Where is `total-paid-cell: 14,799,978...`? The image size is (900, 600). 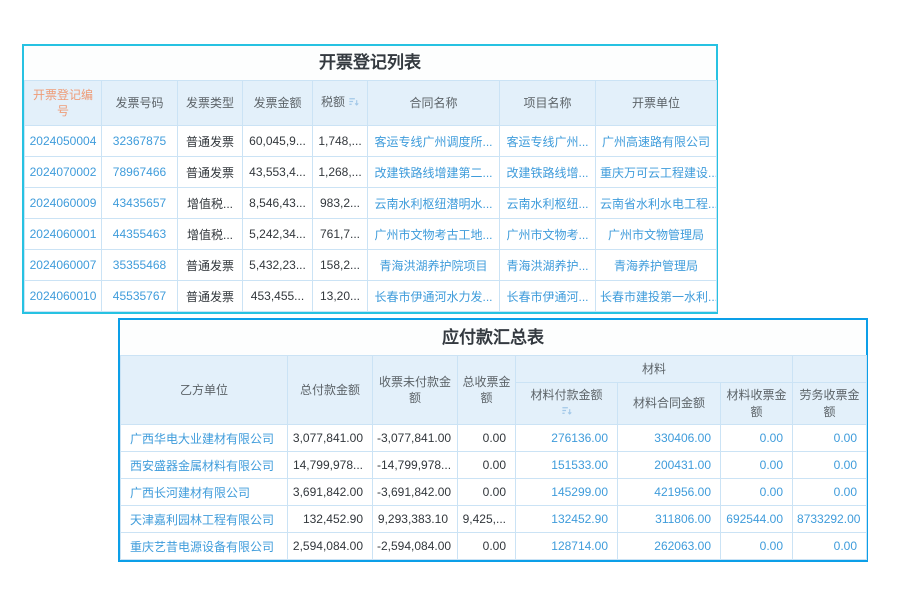
total-paid-cell: 14,799,978... is located at coordinates (330, 465).